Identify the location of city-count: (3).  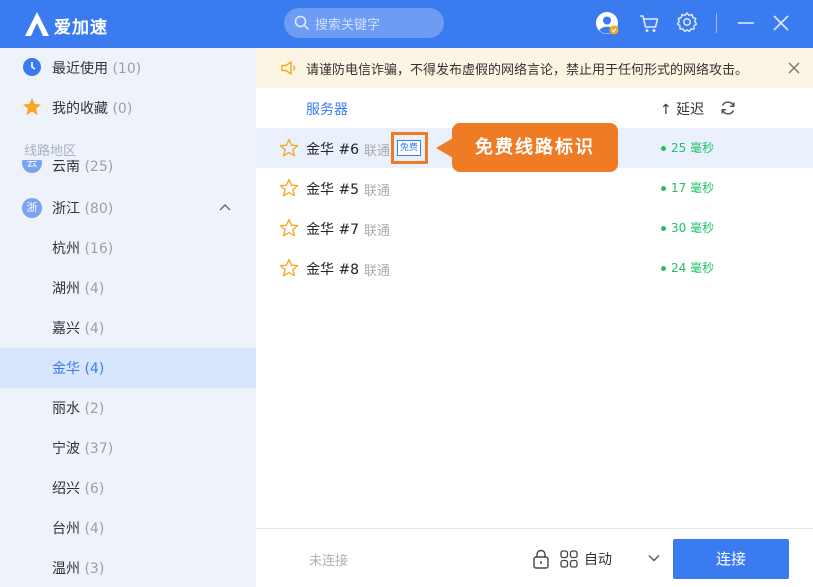
(94, 569).